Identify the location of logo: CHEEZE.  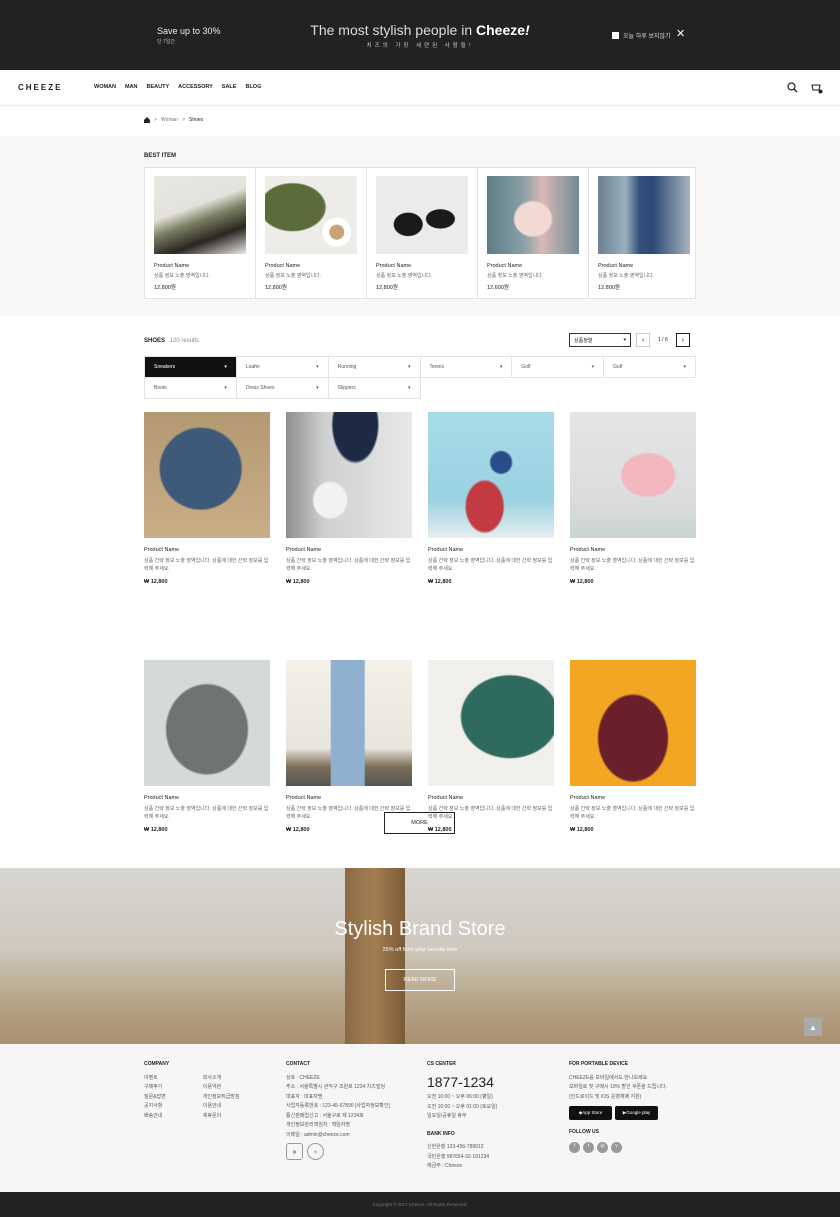
(40, 87).